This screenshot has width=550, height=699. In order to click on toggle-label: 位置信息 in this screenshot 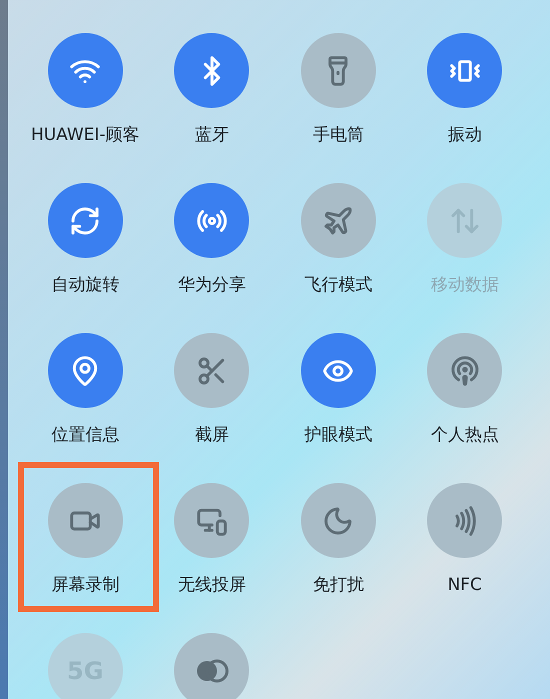, I will do `click(85, 435)`.